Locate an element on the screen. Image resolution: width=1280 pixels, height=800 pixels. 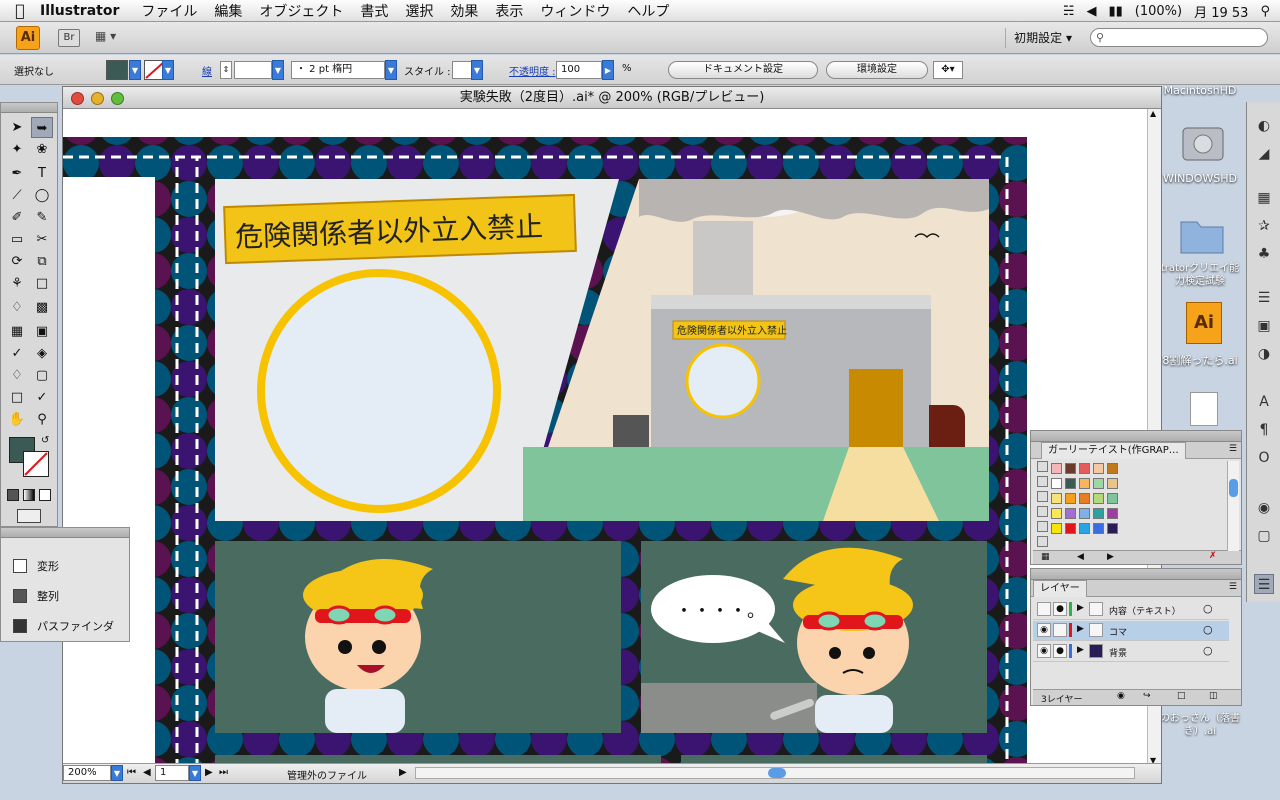
opacity-input: 100 is located at coordinates (579, 70).